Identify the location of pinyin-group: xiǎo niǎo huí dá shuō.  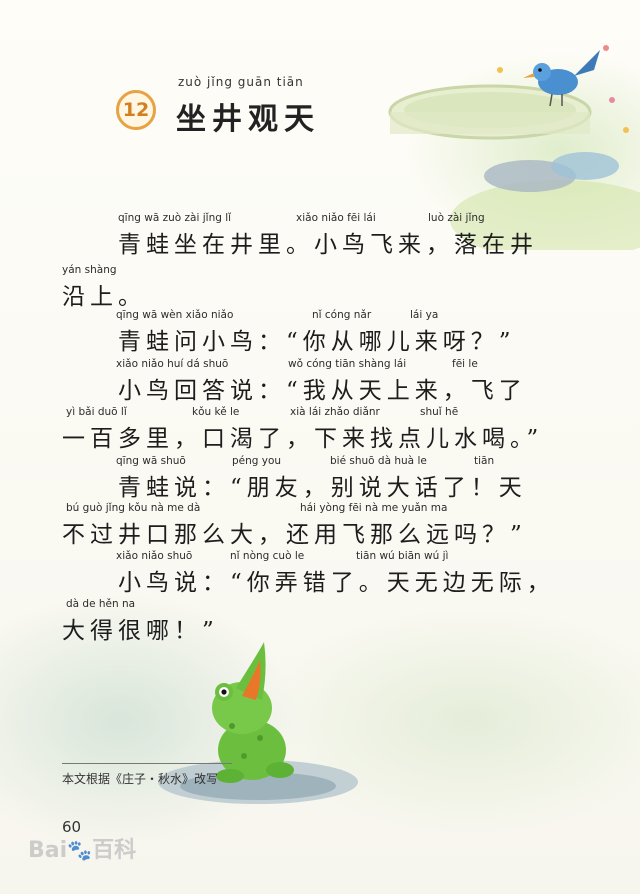
(172, 364).